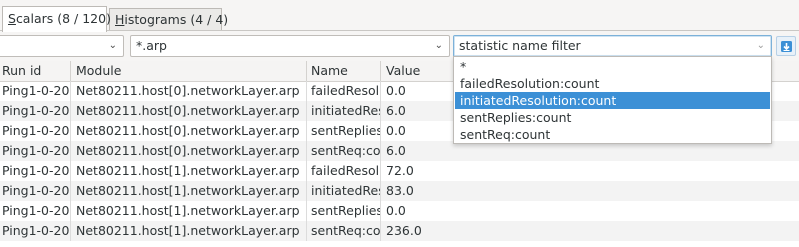 The image size is (799, 247). What do you see at coordinates (399, 16) in the screenshot?
I see `tab-bar: Scalars (8 / 120) Histograms (4 / 4)` at bounding box center [399, 16].